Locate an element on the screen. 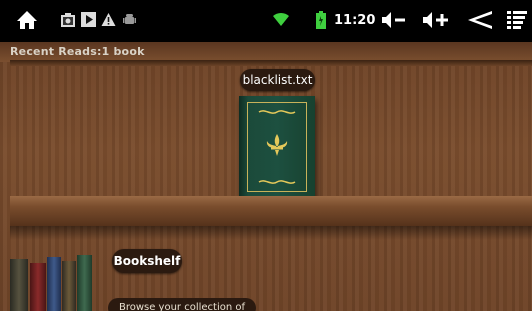  android-debug-icon is located at coordinates (129, 19).